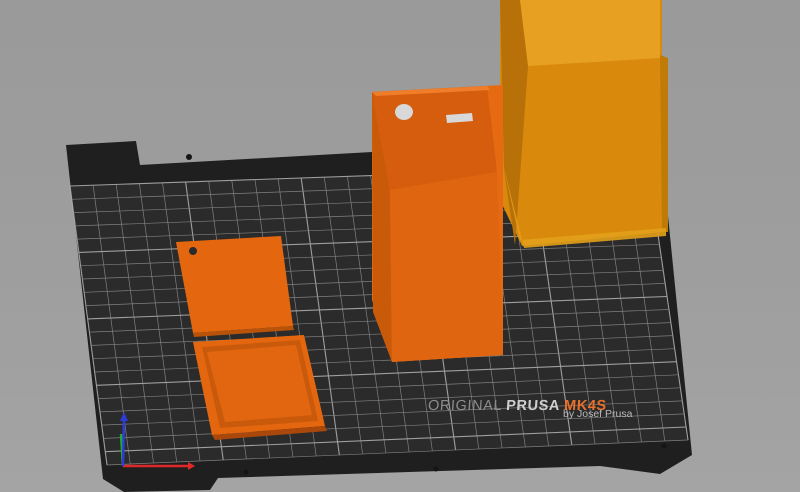 The image size is (800, 492). Describe the element at coordinates (235, 286) in the screenshot. I see `object-lid-plate` at that location.